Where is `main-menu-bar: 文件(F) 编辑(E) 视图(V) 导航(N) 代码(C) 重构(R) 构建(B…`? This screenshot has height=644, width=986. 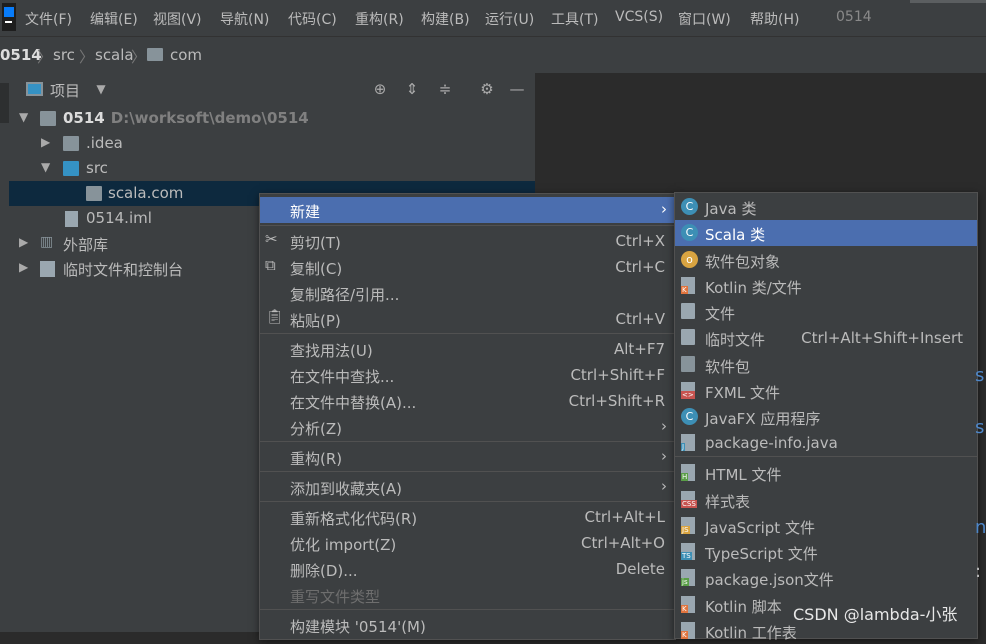
main-menu-bar: 文件(F) 编辑(E) 视图(V) 导航(N) 代码(C) 重构(R) 构建(B… is located at coordinates (493, 18).